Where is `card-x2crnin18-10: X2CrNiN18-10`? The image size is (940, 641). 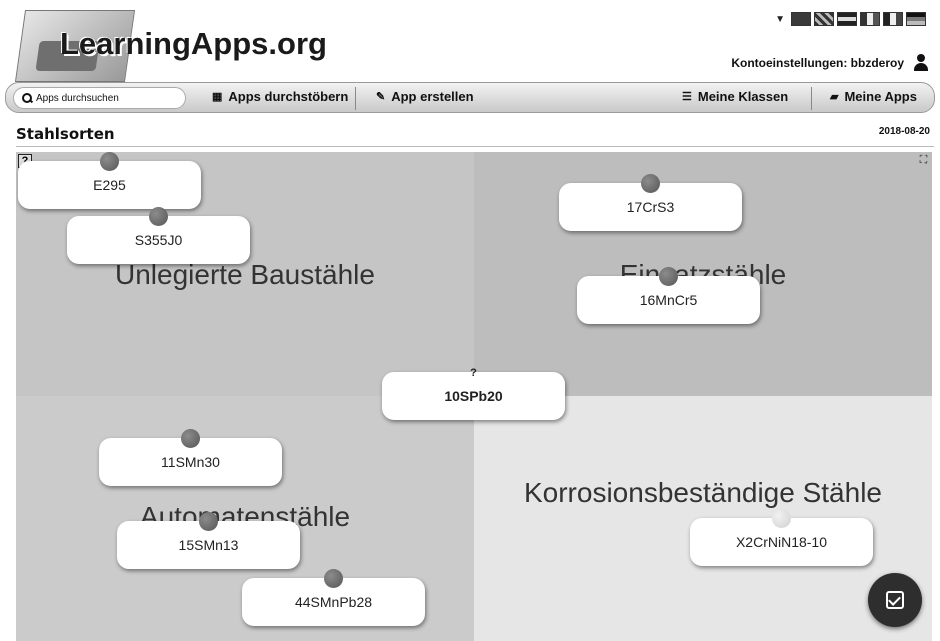
card-x2crnin18-10: X2CrNiN18-10 is located at coordinates (781, 537).